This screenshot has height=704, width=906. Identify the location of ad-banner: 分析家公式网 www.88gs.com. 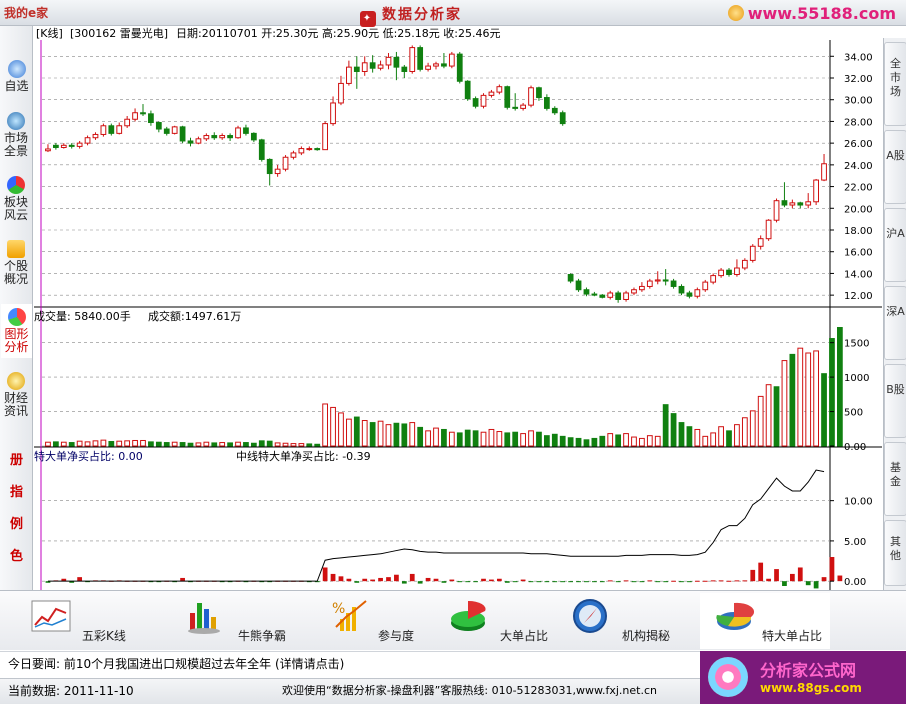
(803, 677).